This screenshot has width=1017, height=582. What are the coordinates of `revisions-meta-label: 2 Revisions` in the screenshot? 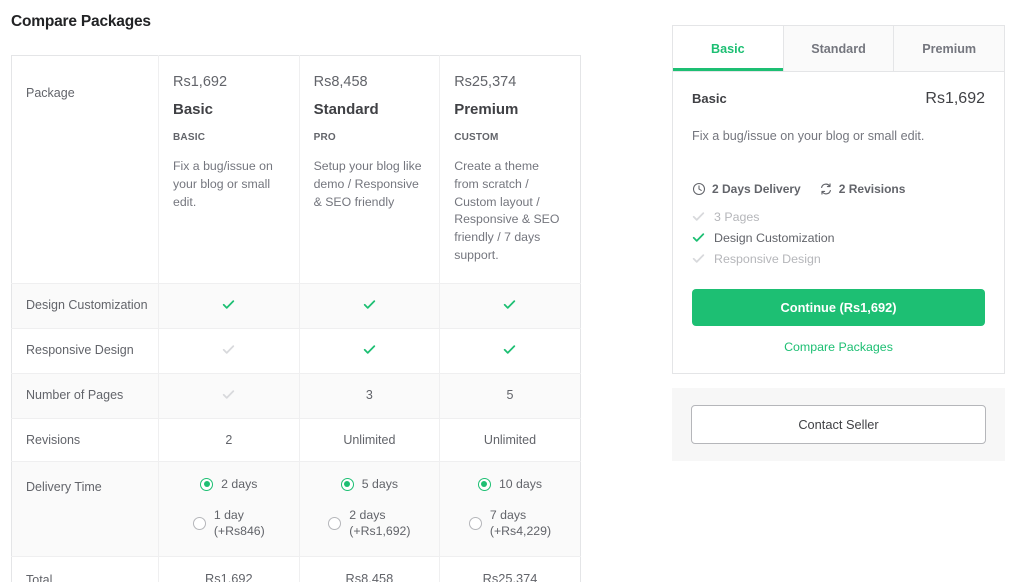 It's located at (872, 188).